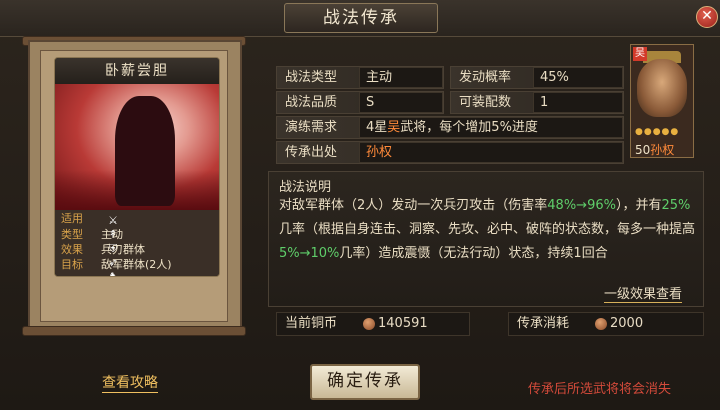 This screenshot has height=410, width=720. What do you see at coordinates (676, 205) in the screenshot?
I see `desc-chance: 25%` at bounding box center [676, 205].